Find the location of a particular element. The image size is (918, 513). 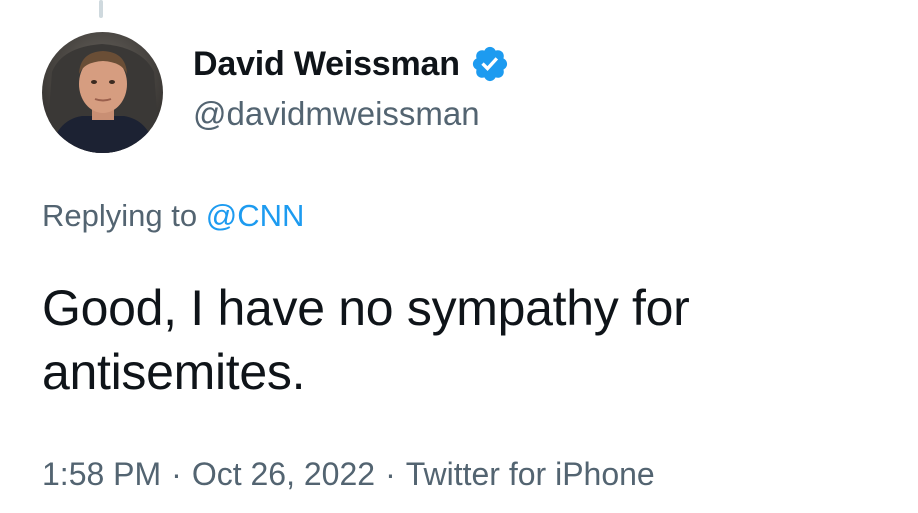

replying-to-prefix: Replying to is located at coordinates (120, 215).